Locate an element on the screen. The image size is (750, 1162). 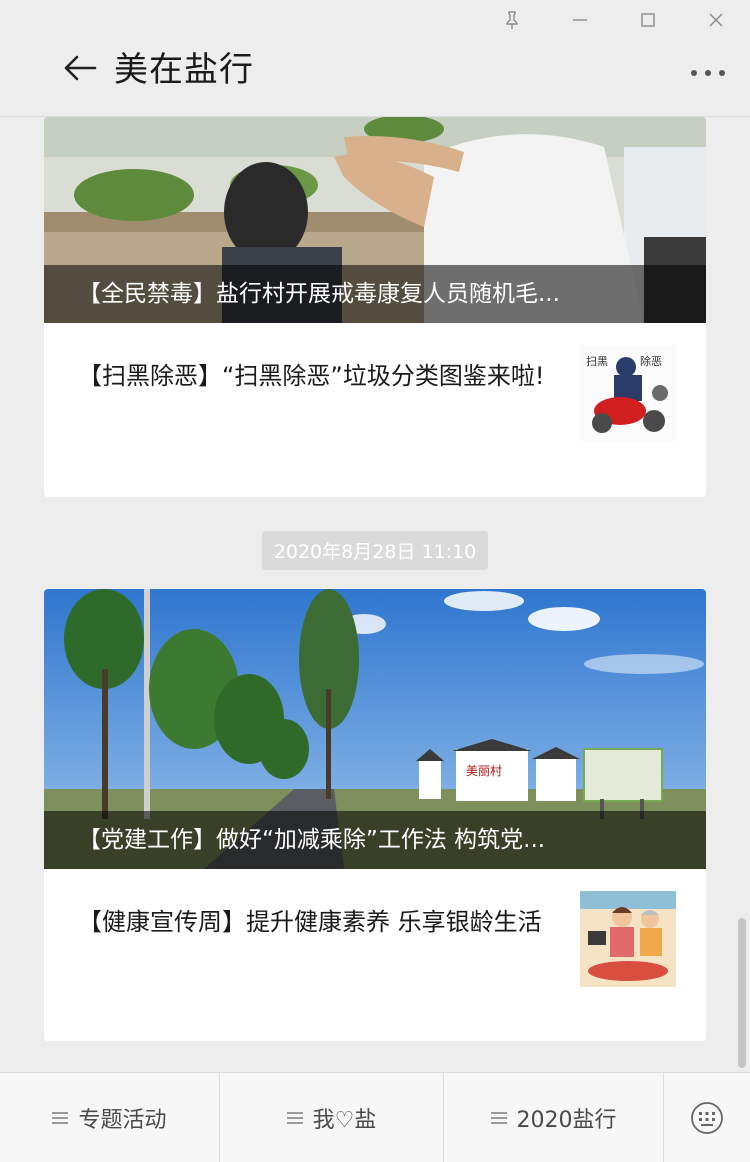
back-button is located at coordinates (80, 68).